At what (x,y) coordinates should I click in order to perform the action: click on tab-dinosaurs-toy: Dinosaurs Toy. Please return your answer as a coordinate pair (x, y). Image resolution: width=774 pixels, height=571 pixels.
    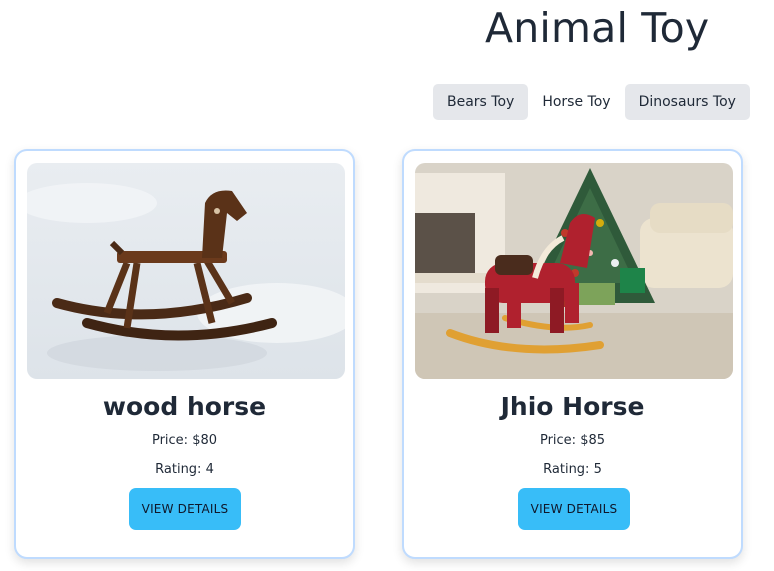
    Looking at the image, I should click on (687, 102).